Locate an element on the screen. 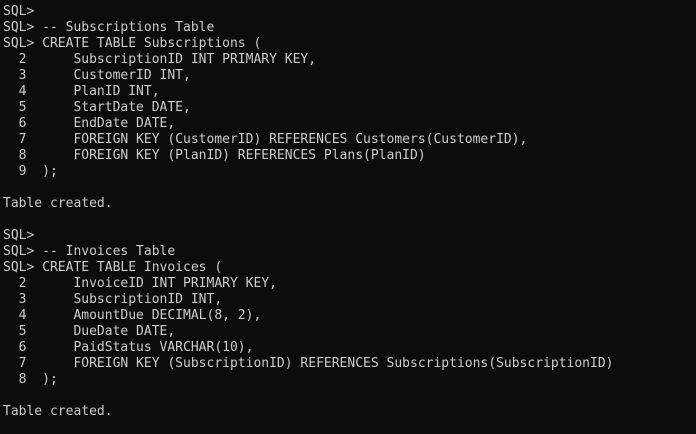 Image resolution: width=696 pixels, height=434 pixels. console-line-subscriptionid-column: 3 SubscriptionID INT, is located at coordinates (113, 299).